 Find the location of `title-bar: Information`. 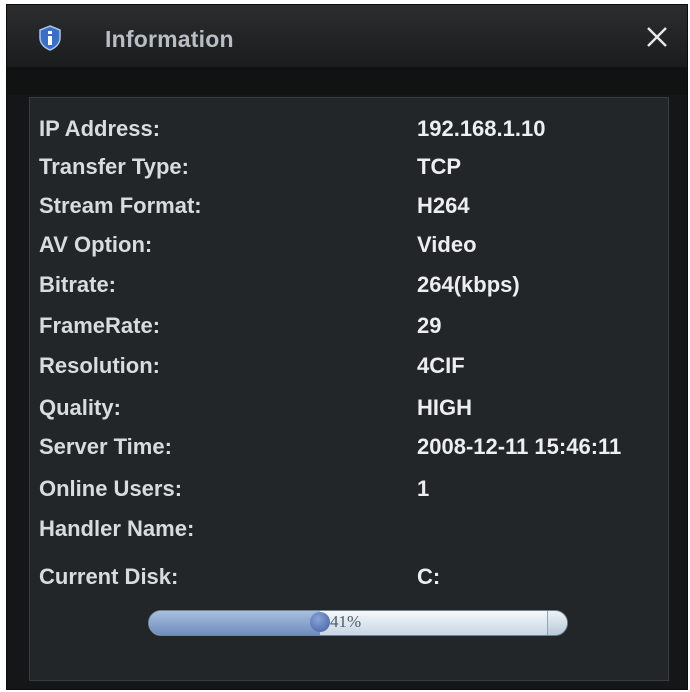

title-bar: Information is located at coordinates (347, 36).